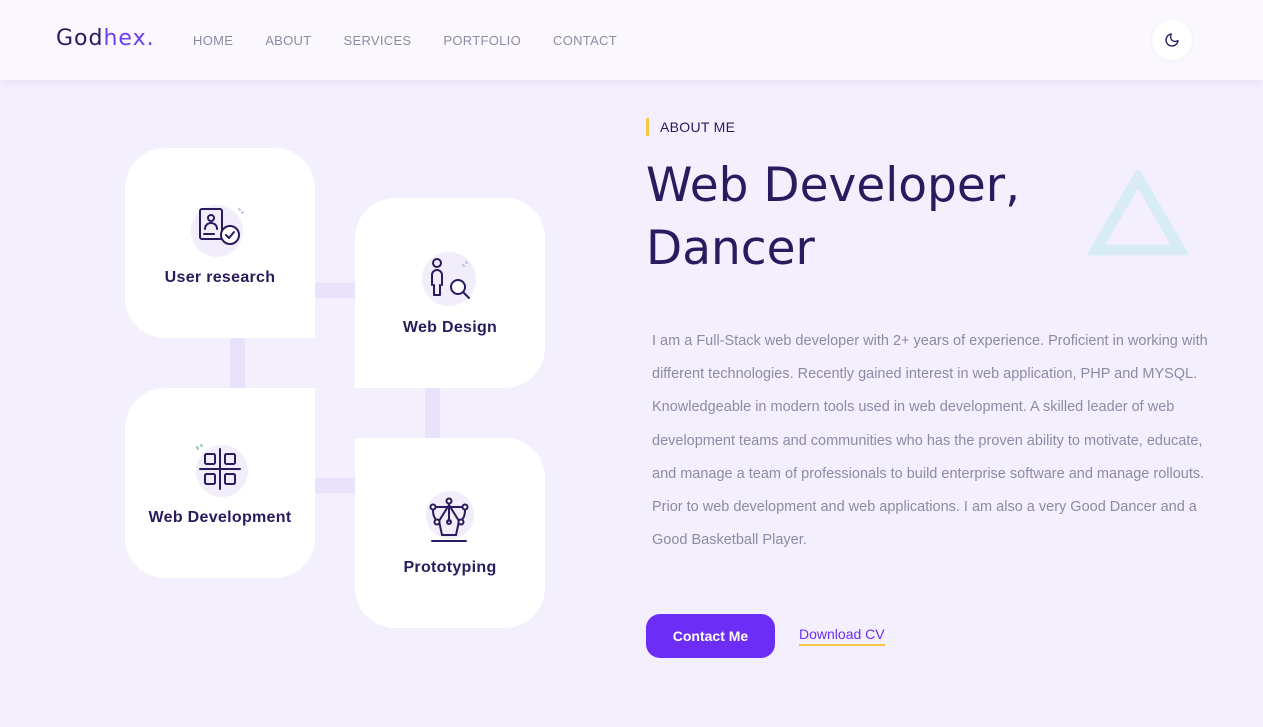 The width and height of the screenshot is (1263, 727). I want to click on nav-home: HOME, so click(213, 40).